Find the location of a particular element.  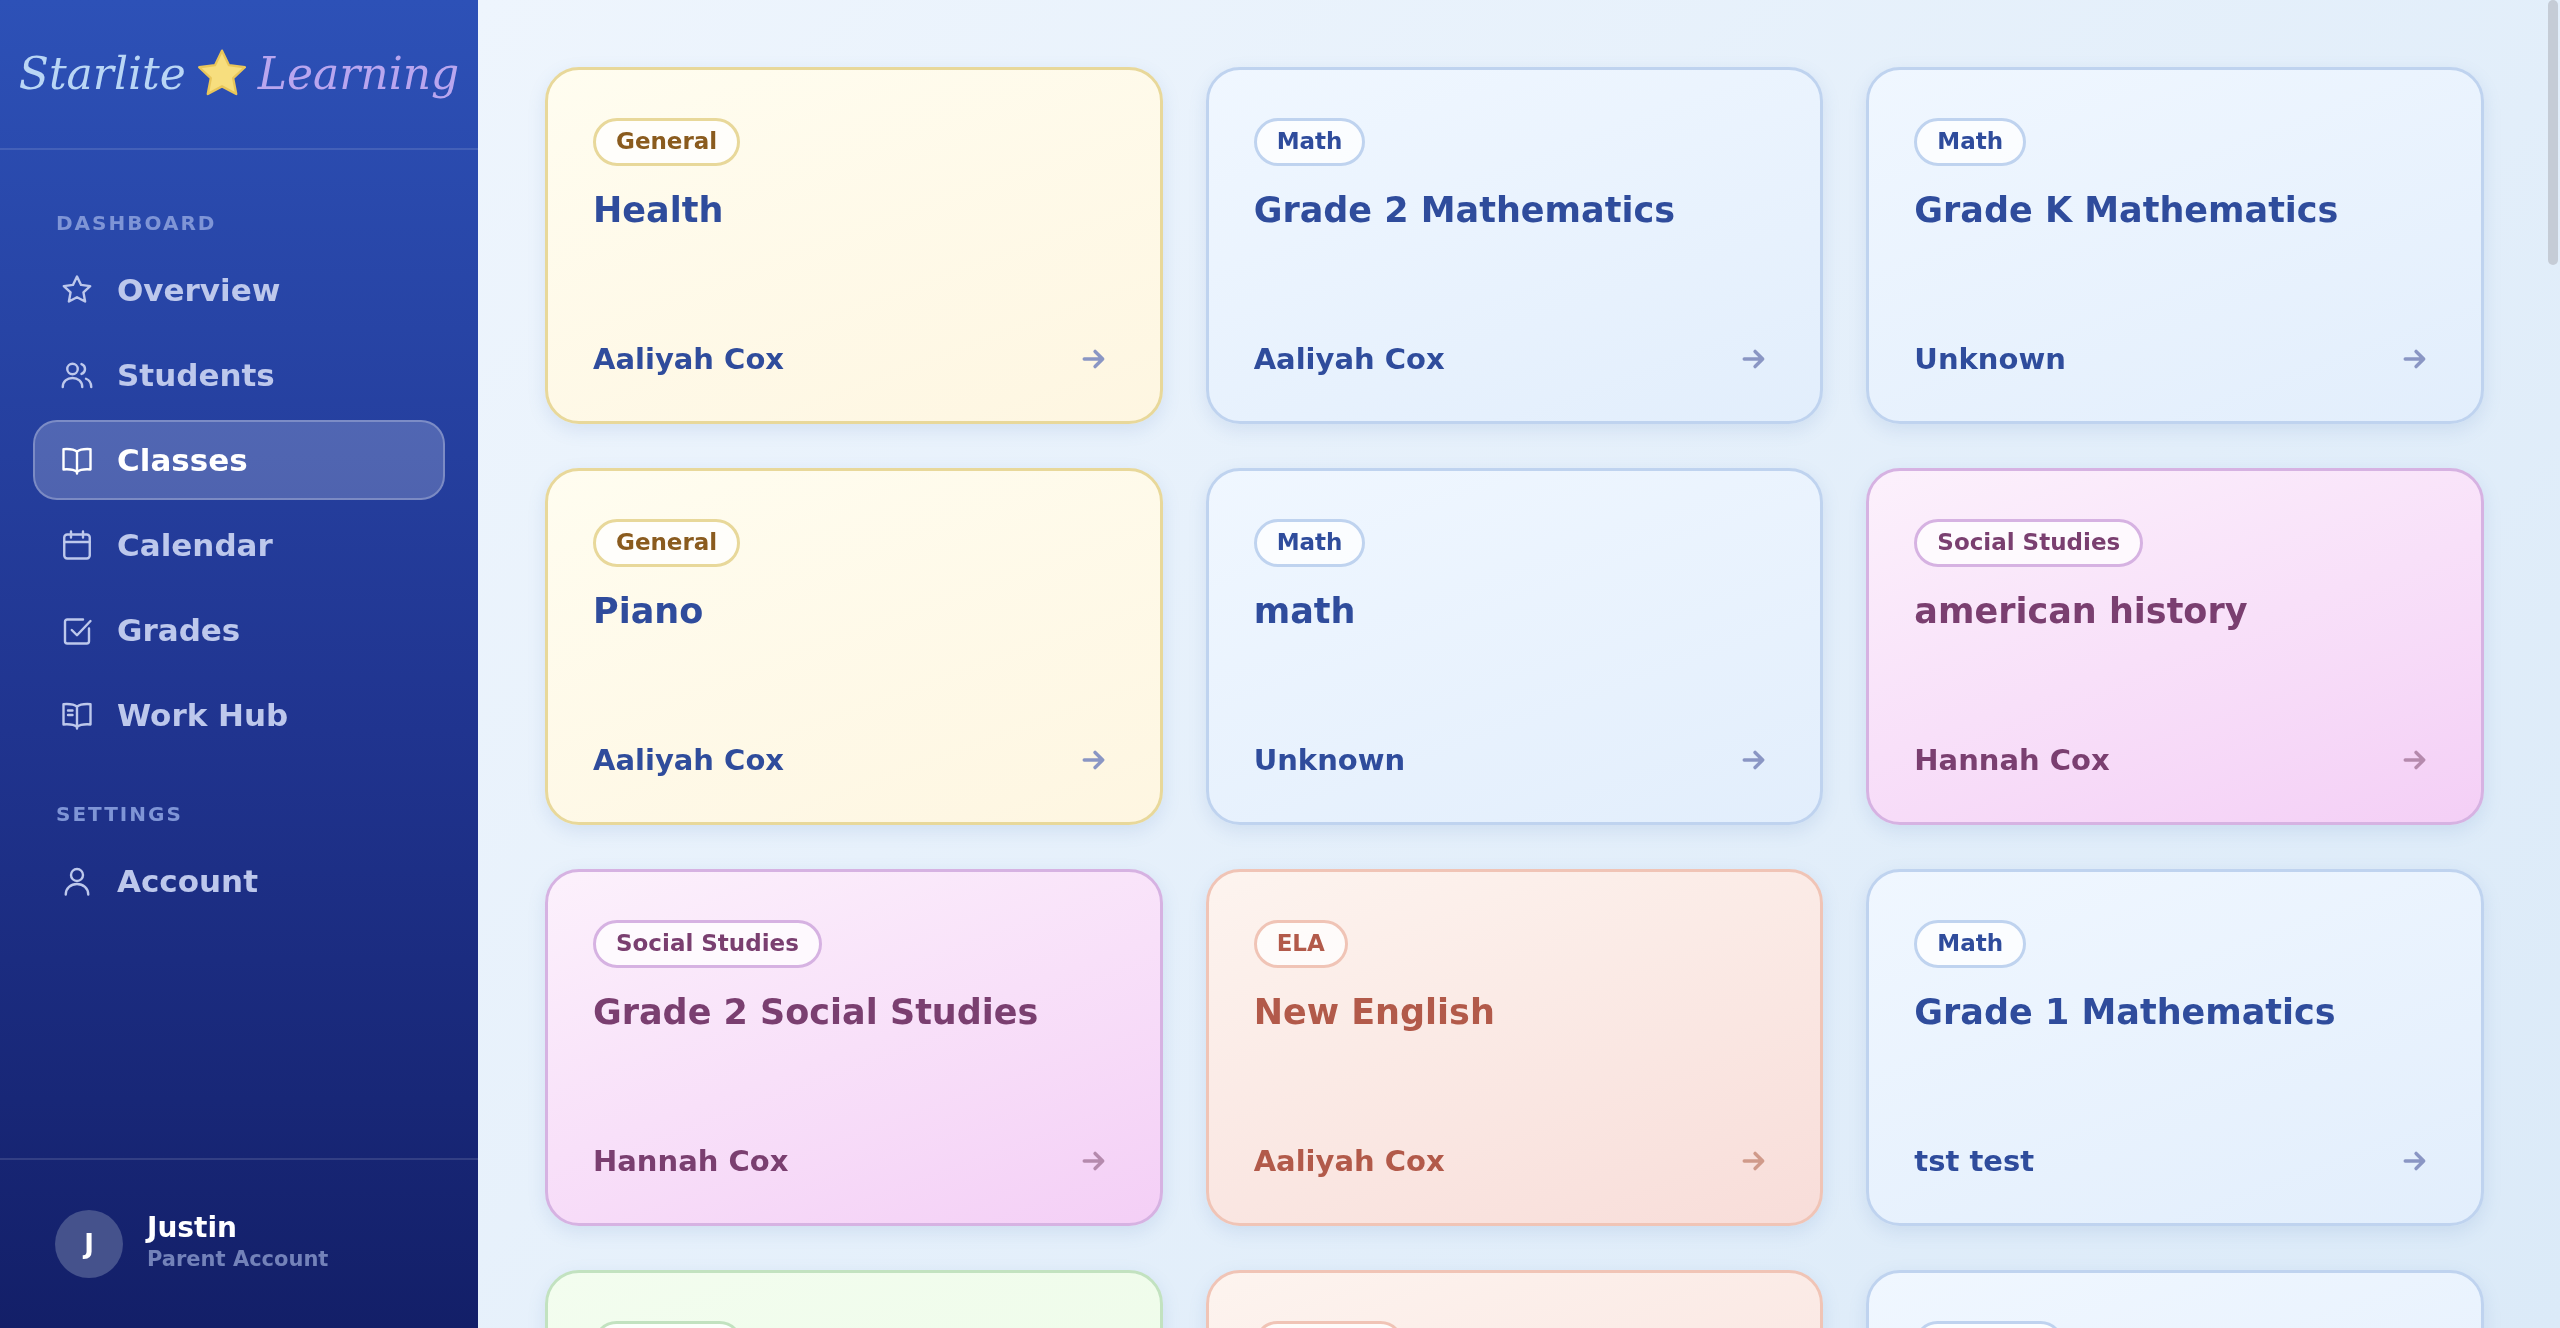

class-card: ELA New English Aaliyah Cox is located at coordinates (1514, 1047).